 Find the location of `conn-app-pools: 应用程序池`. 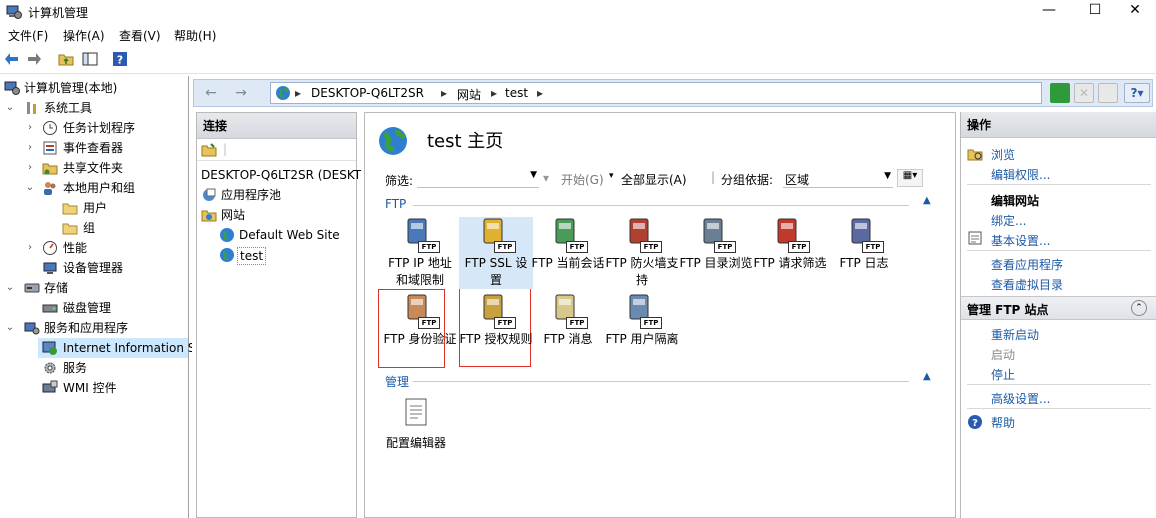

conn-app-pools: 应用程序池 is located at coordinates (276, 195).